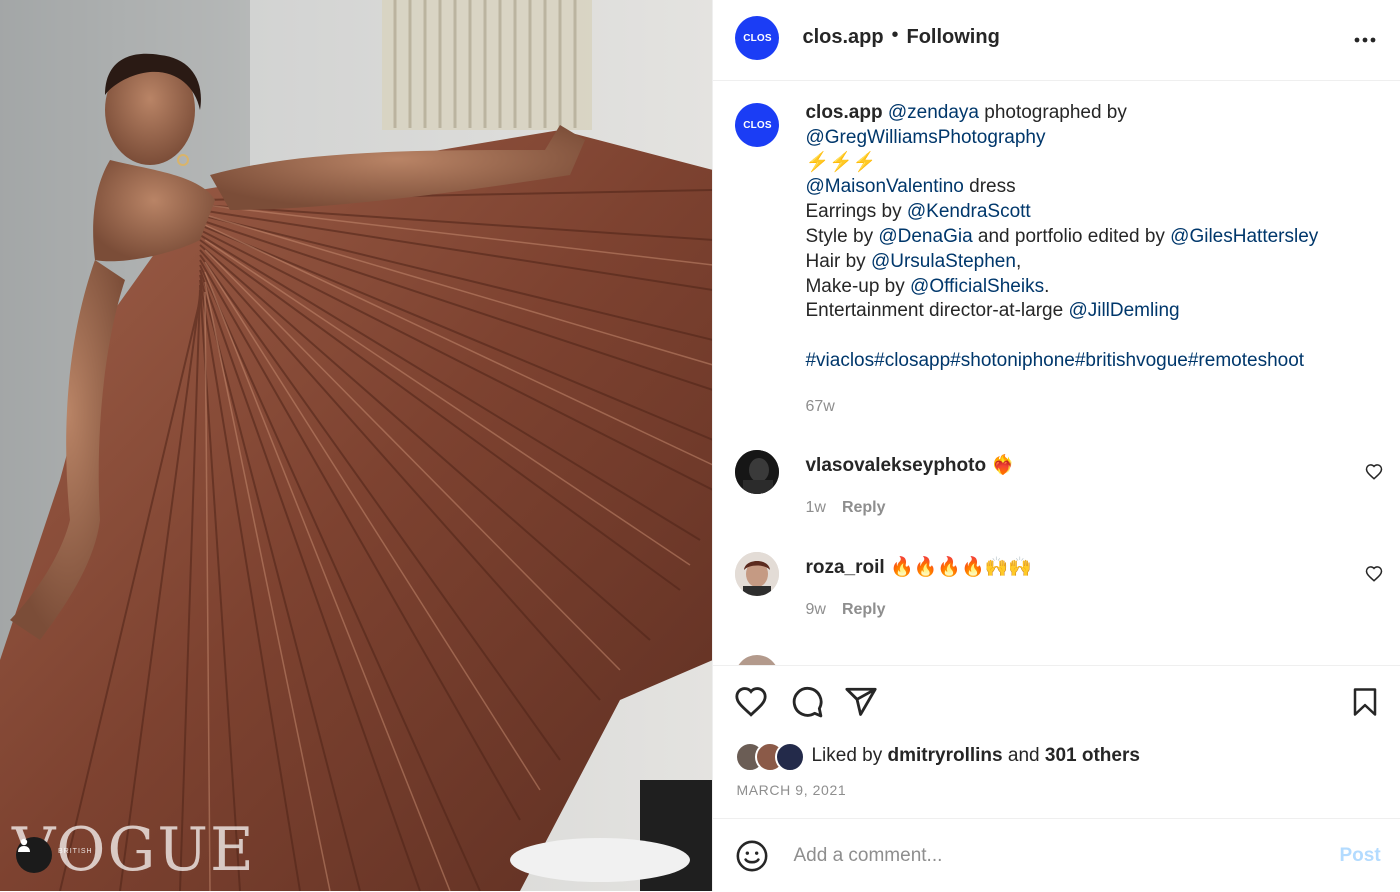  What do you see at coordinates (819, 407) in the screenshot?
I see `caption-timestamp: 67w` at bounding box center [819, 407].